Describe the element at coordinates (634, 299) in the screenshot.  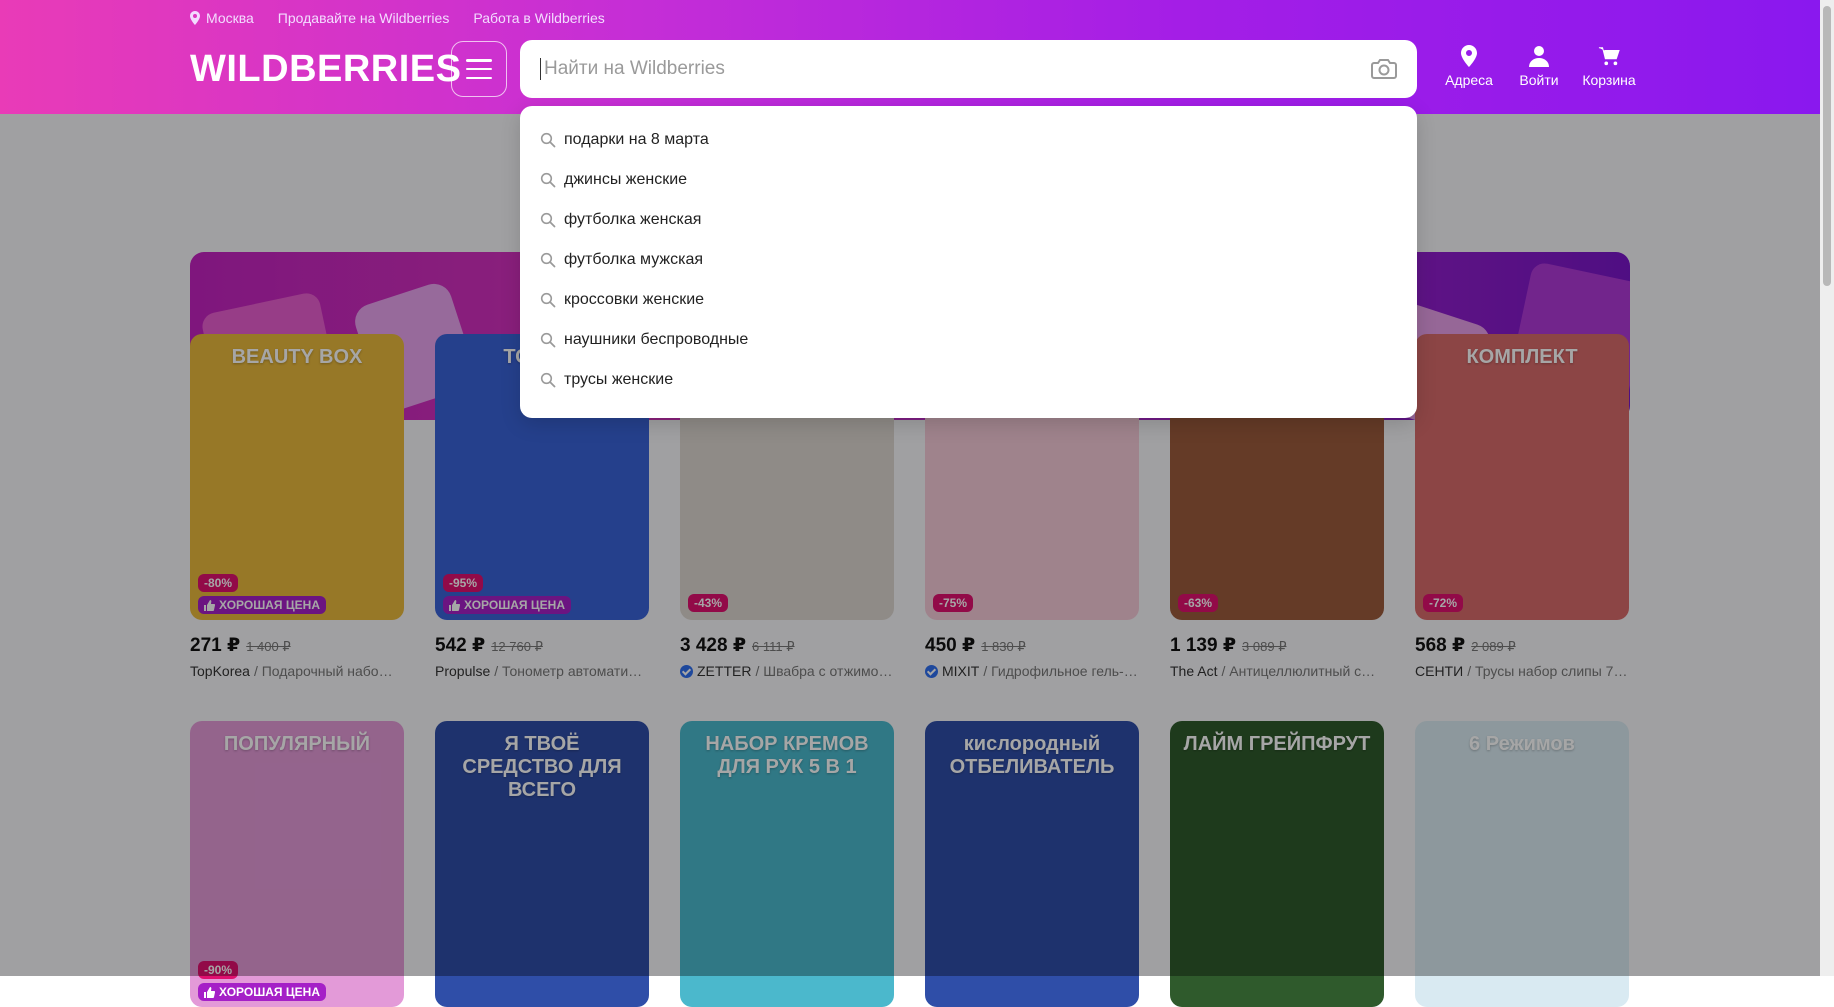
I see `suggestion-text: кроссовки женские` at that location.